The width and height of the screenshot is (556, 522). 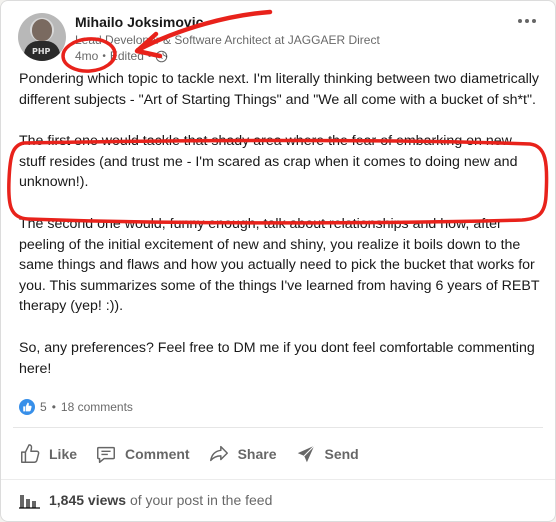 I want to click on author-name: Mihailo Joksimovic, so click(x=139, y=22).